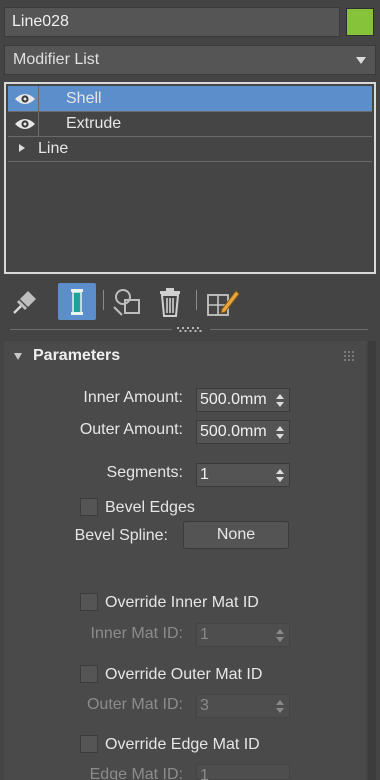 Image resolution: width=380 pixels, height=780 pixels. I want to click on make-unique-icon, so click(128, 302).